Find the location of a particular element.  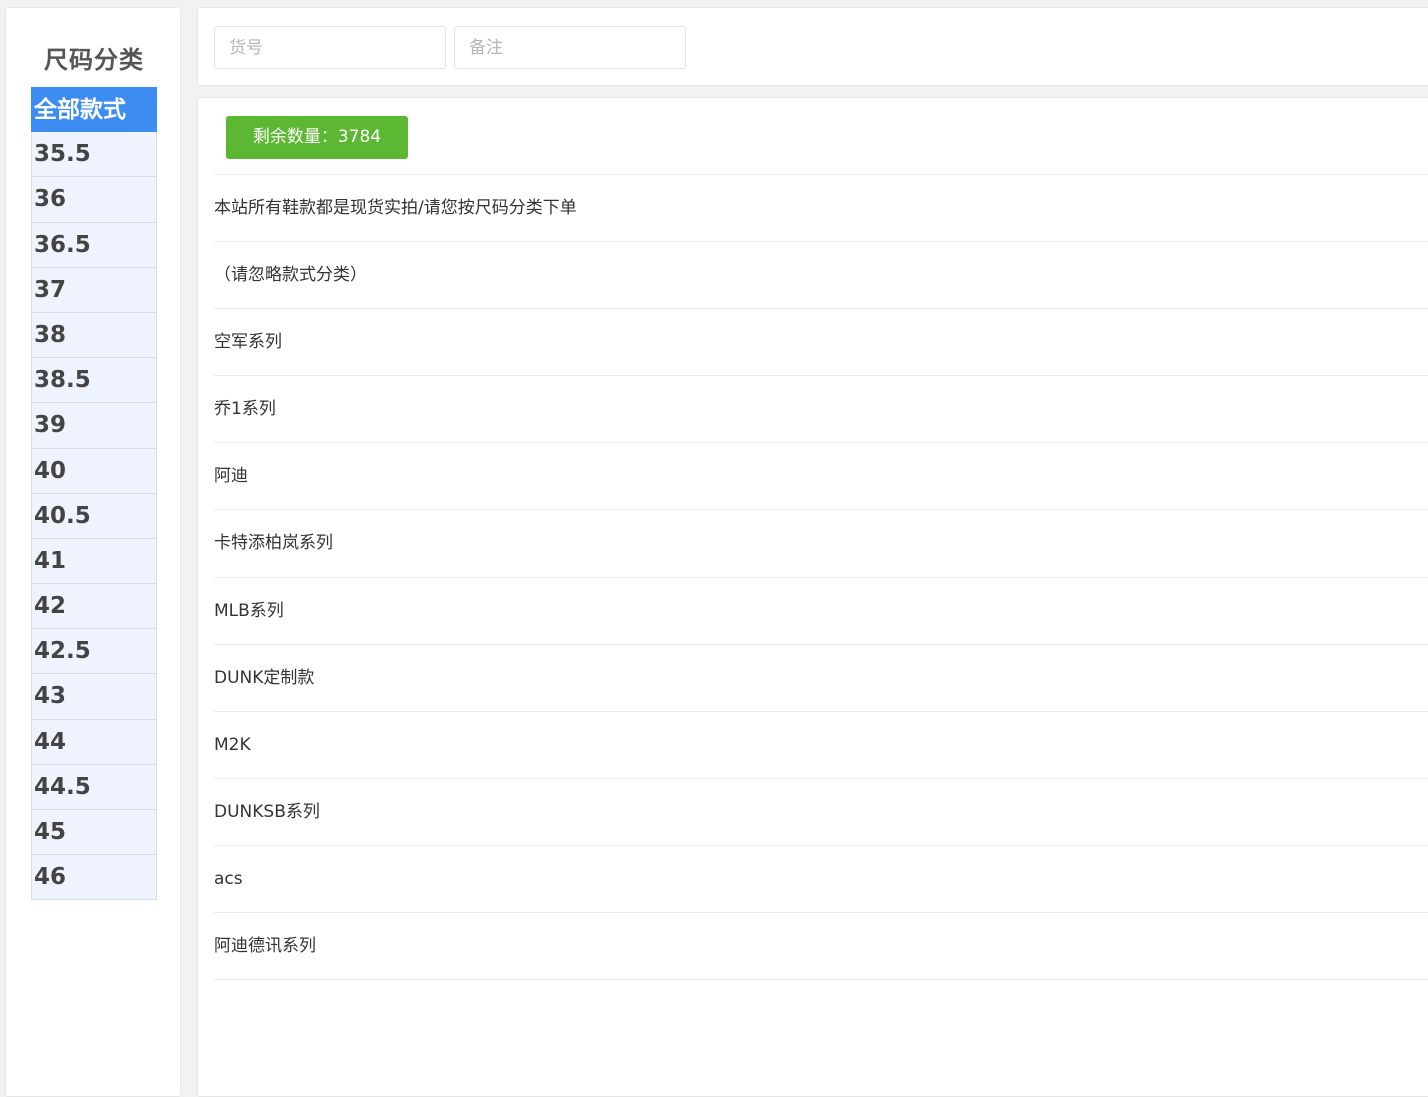

category-item: DUNK定制款 is located at coordinates (821, 678).